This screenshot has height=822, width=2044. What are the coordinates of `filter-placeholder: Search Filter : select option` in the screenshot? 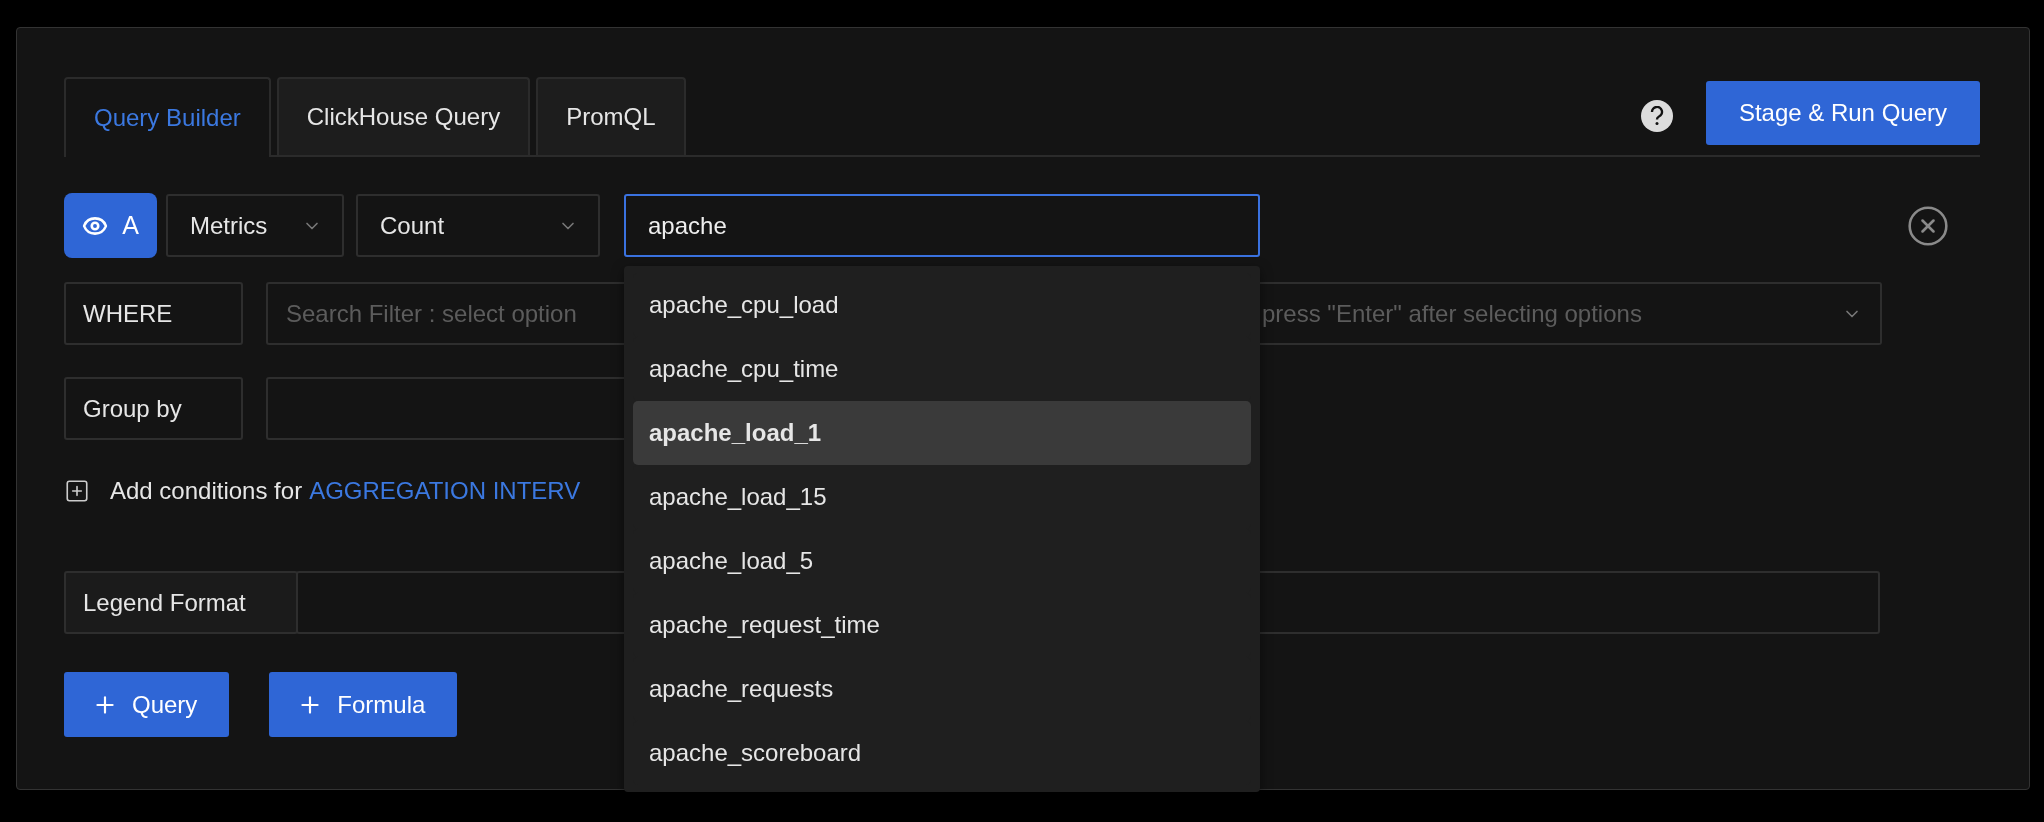 It's located at (431, 313).